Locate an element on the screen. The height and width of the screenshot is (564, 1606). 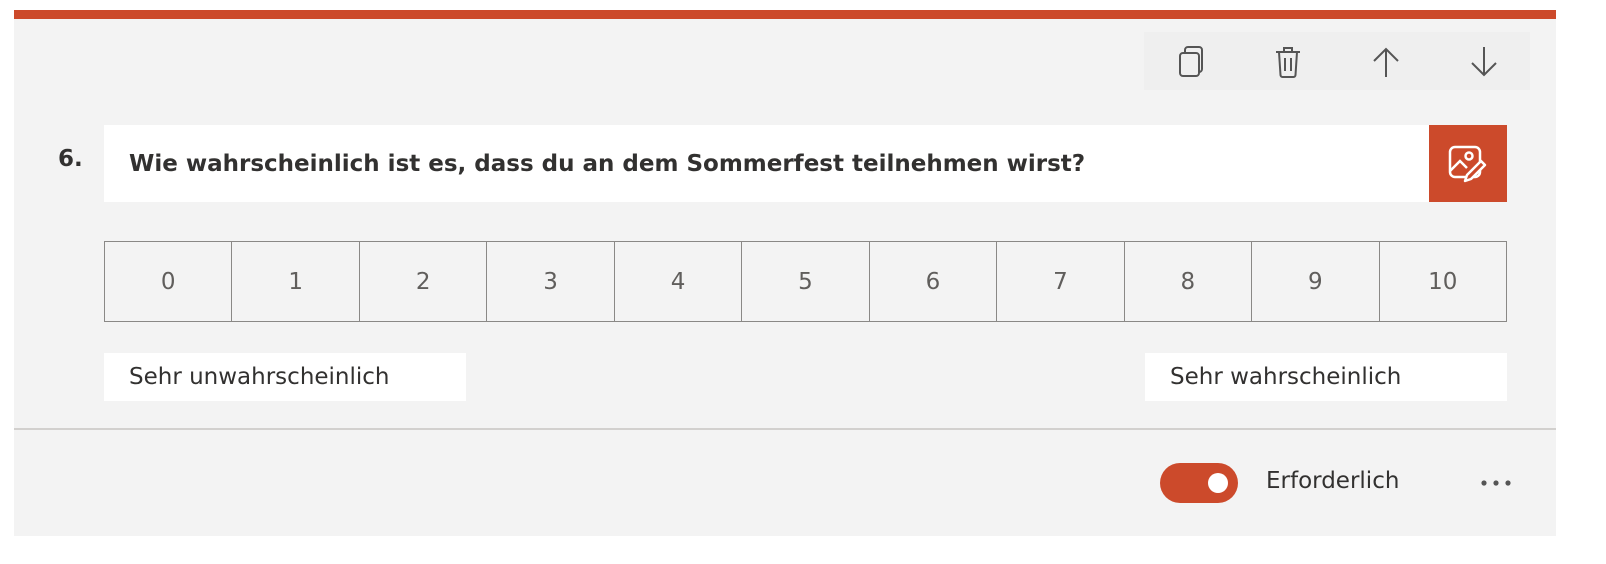
more-options-button is located at coordinates (1496, 483).